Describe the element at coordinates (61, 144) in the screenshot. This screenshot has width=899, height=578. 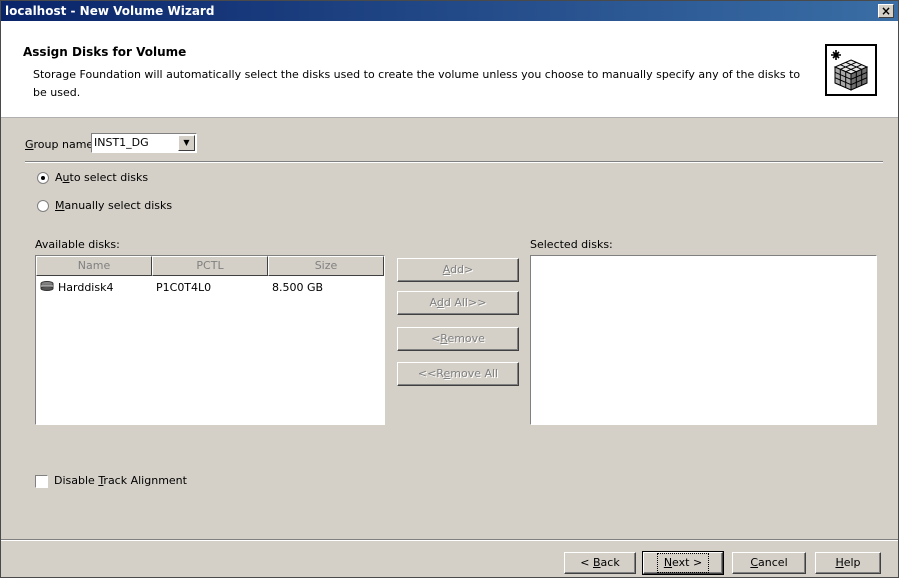
I see `group-name-label: Group name:` at that location.